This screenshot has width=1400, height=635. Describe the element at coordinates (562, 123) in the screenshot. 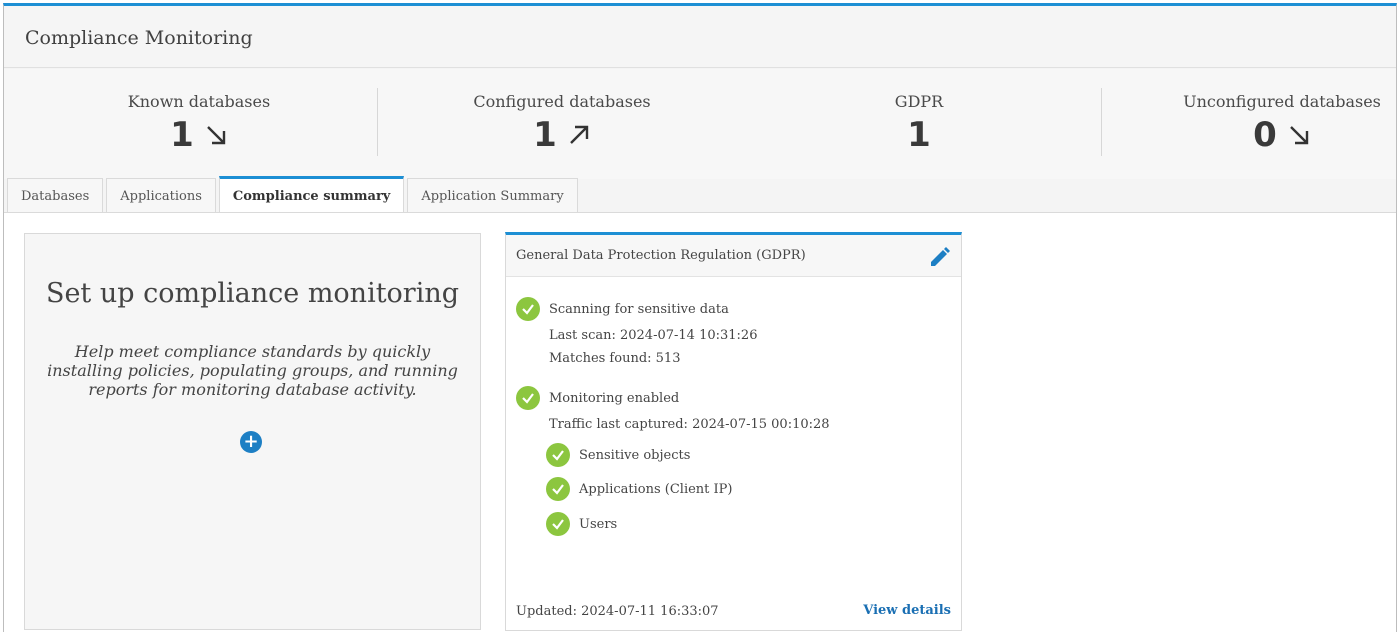

I see `stat-configured-databases: Configured databases 1` at that location.